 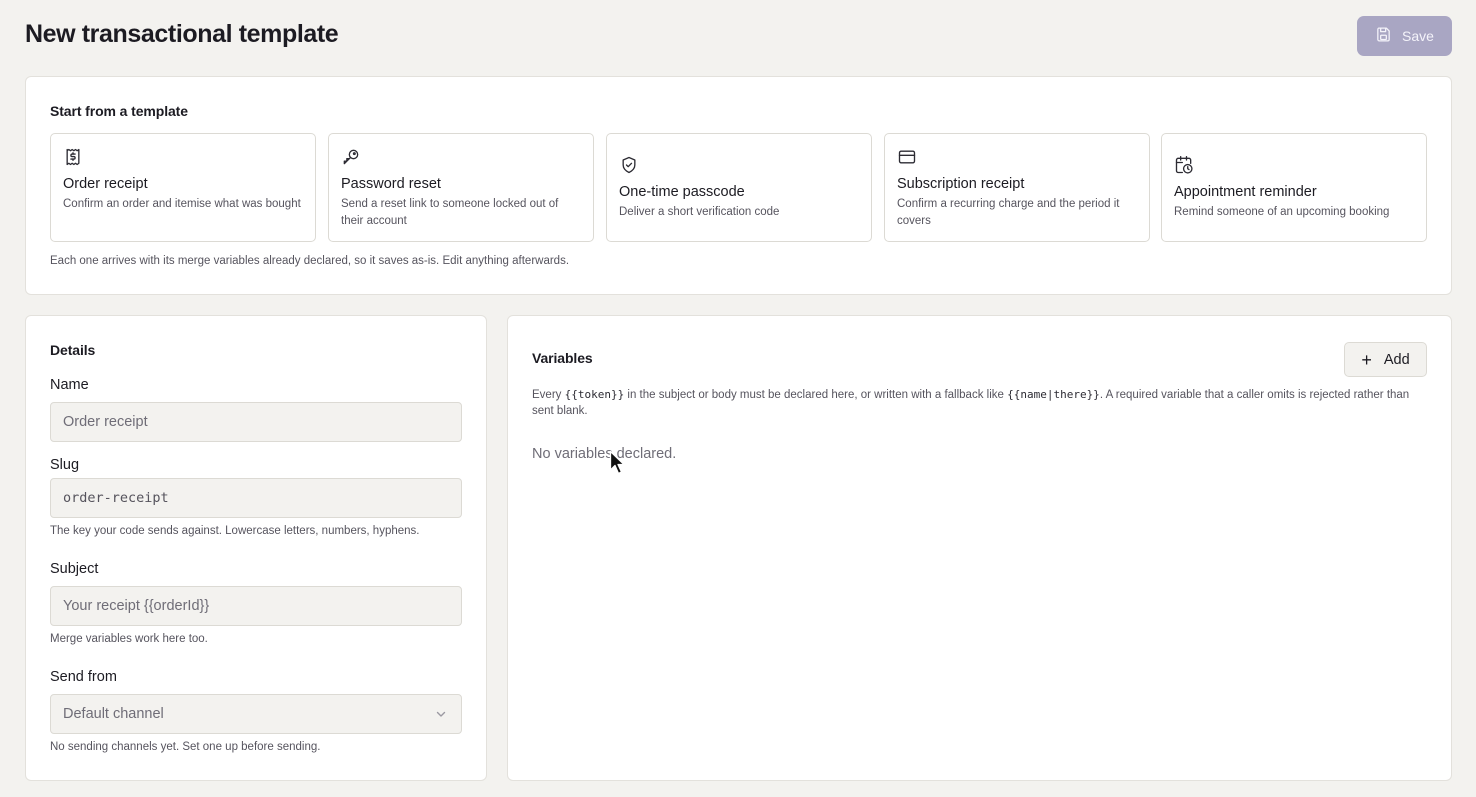 I want to click on shield-check-icon, so click(x=629, y=165).